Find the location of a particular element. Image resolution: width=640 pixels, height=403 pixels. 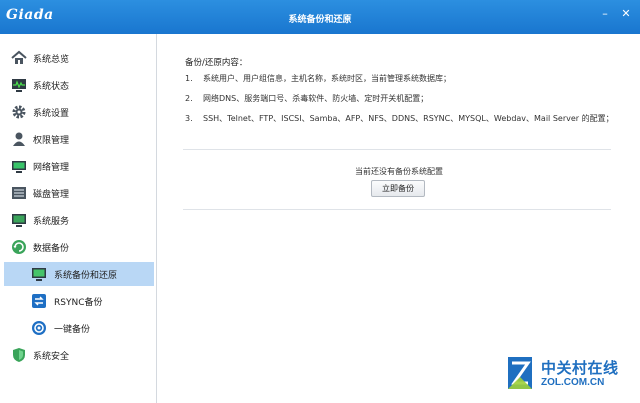

rsync-icon is located at coordinates (39, 301).